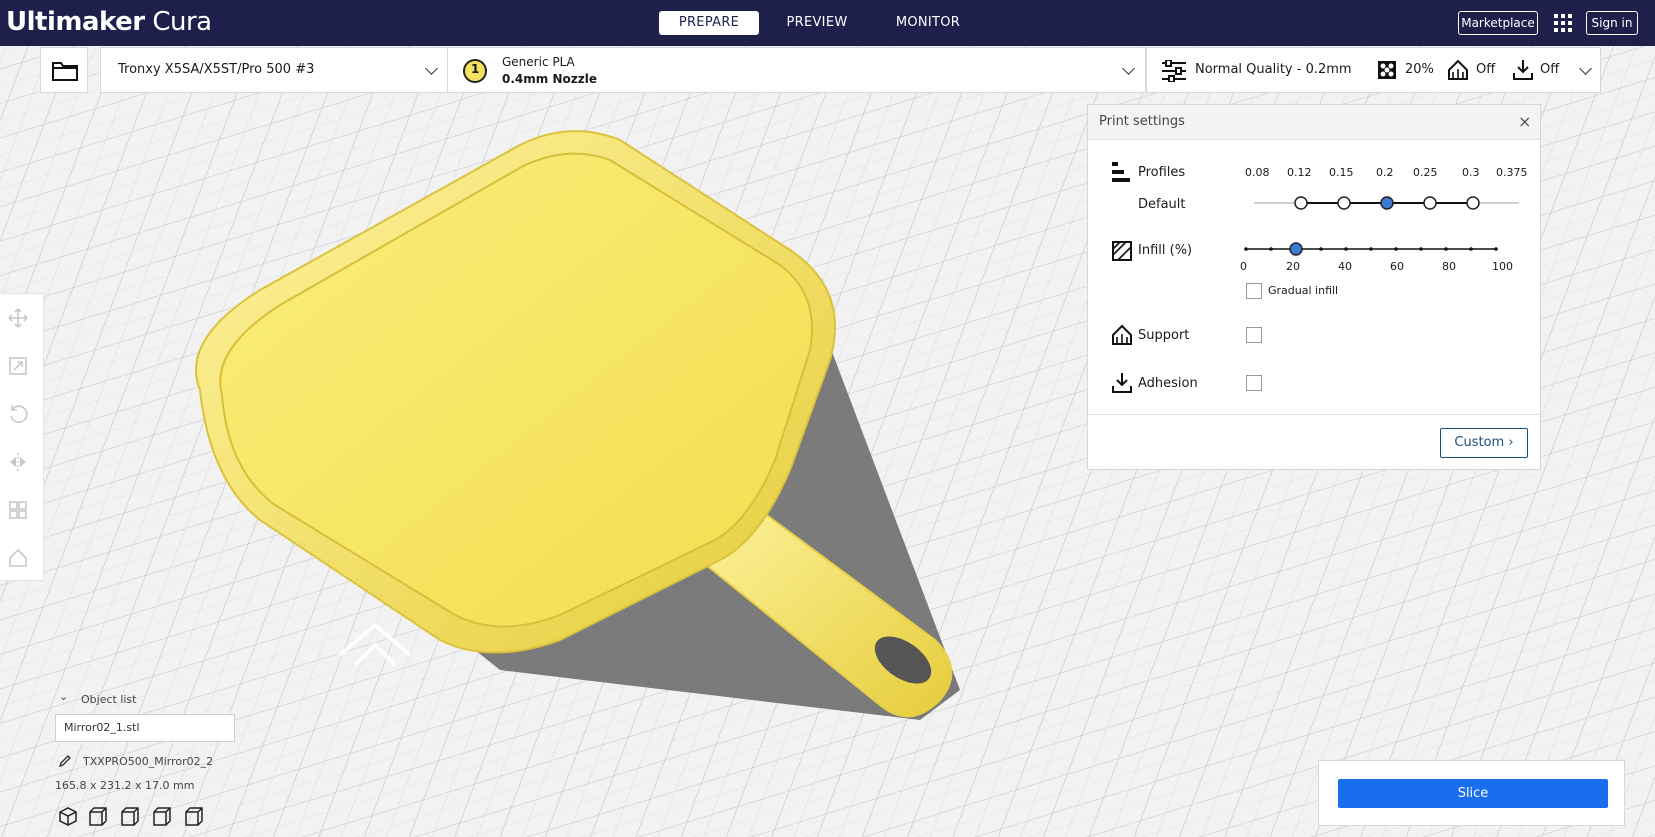  Describe the element at coordinates (1471, 172) in the screenshot. I see `layer-height-label: 0.3` at that location.